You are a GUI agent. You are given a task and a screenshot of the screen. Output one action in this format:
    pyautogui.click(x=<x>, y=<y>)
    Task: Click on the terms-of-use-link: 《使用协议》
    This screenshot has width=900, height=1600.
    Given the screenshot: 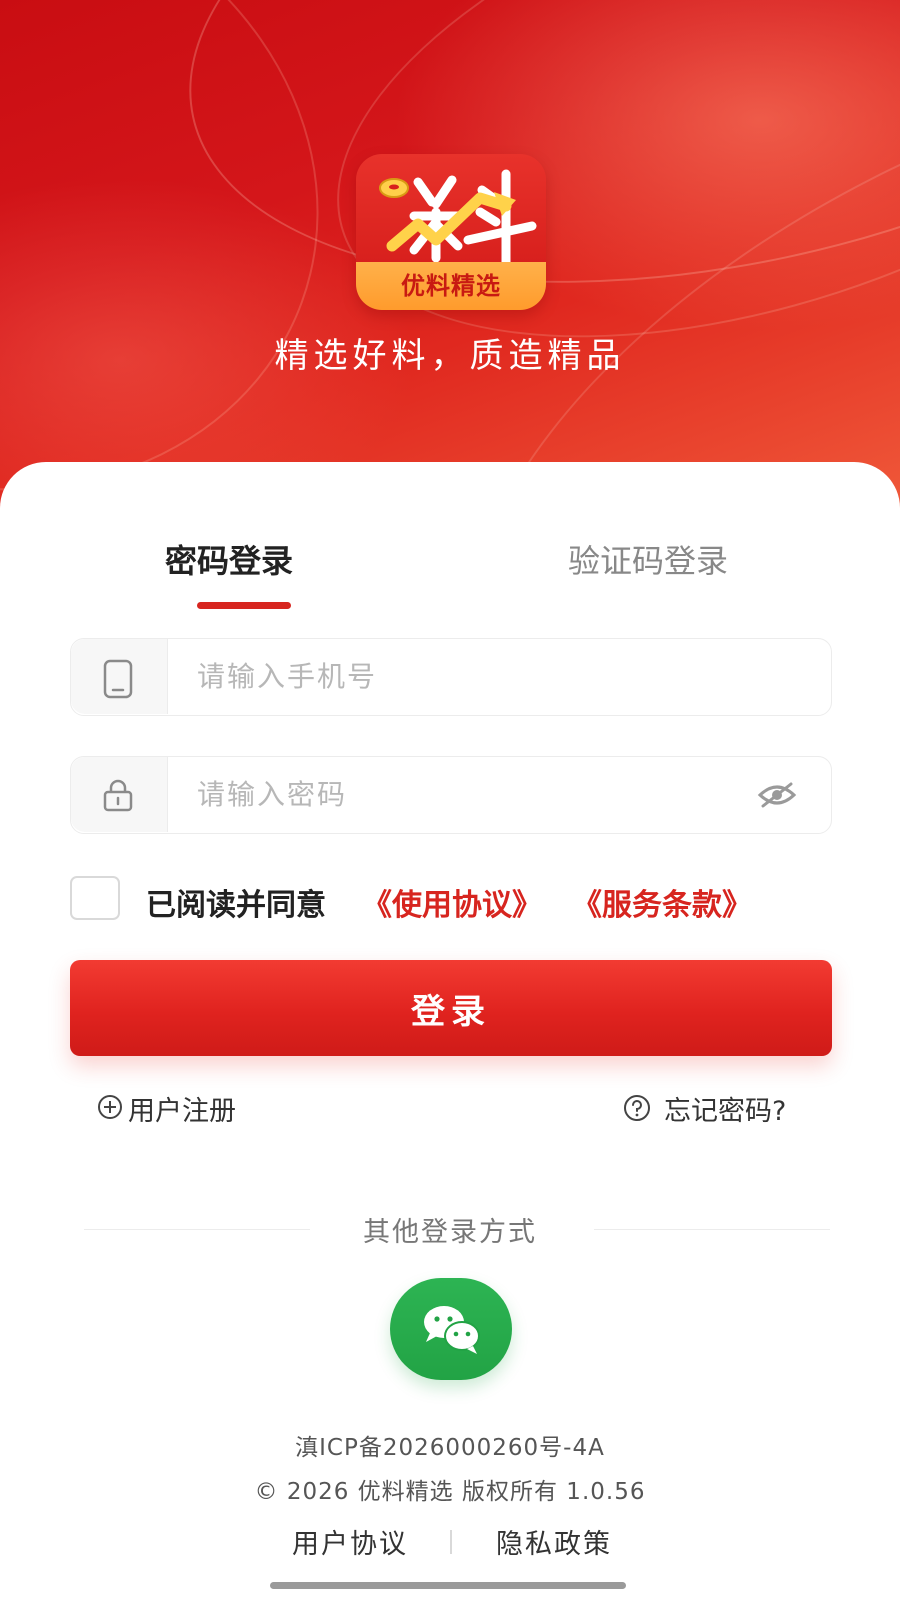 What is the action you would take?
    pyautogui.click(x=452, y=902)
    